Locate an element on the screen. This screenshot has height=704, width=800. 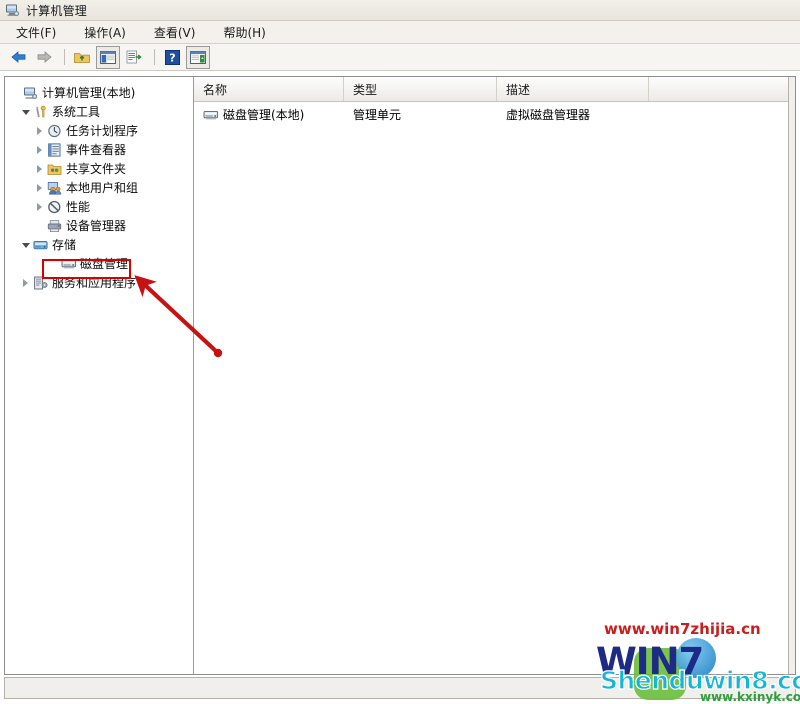
column-header-description: 描述 is located at coordinates (573, 89).